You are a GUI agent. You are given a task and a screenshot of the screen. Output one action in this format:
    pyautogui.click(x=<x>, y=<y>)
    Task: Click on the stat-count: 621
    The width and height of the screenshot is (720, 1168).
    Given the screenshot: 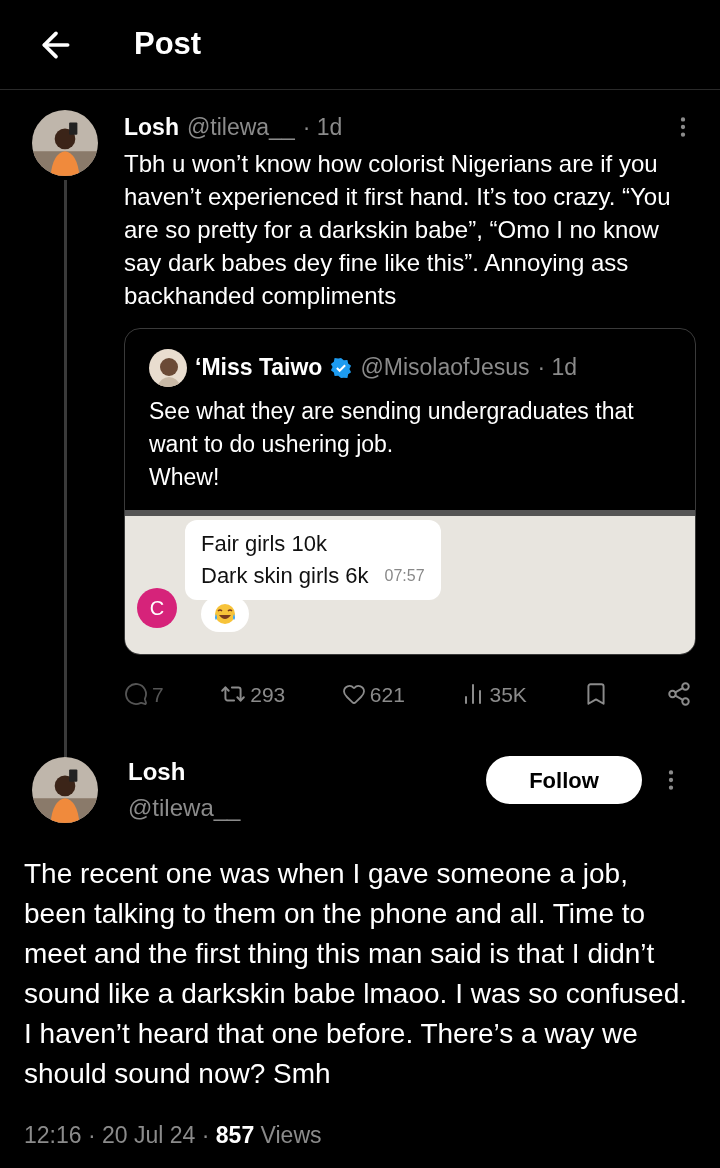 What is the action you would take?
    pyautogui.click(x=387, y=694)
    